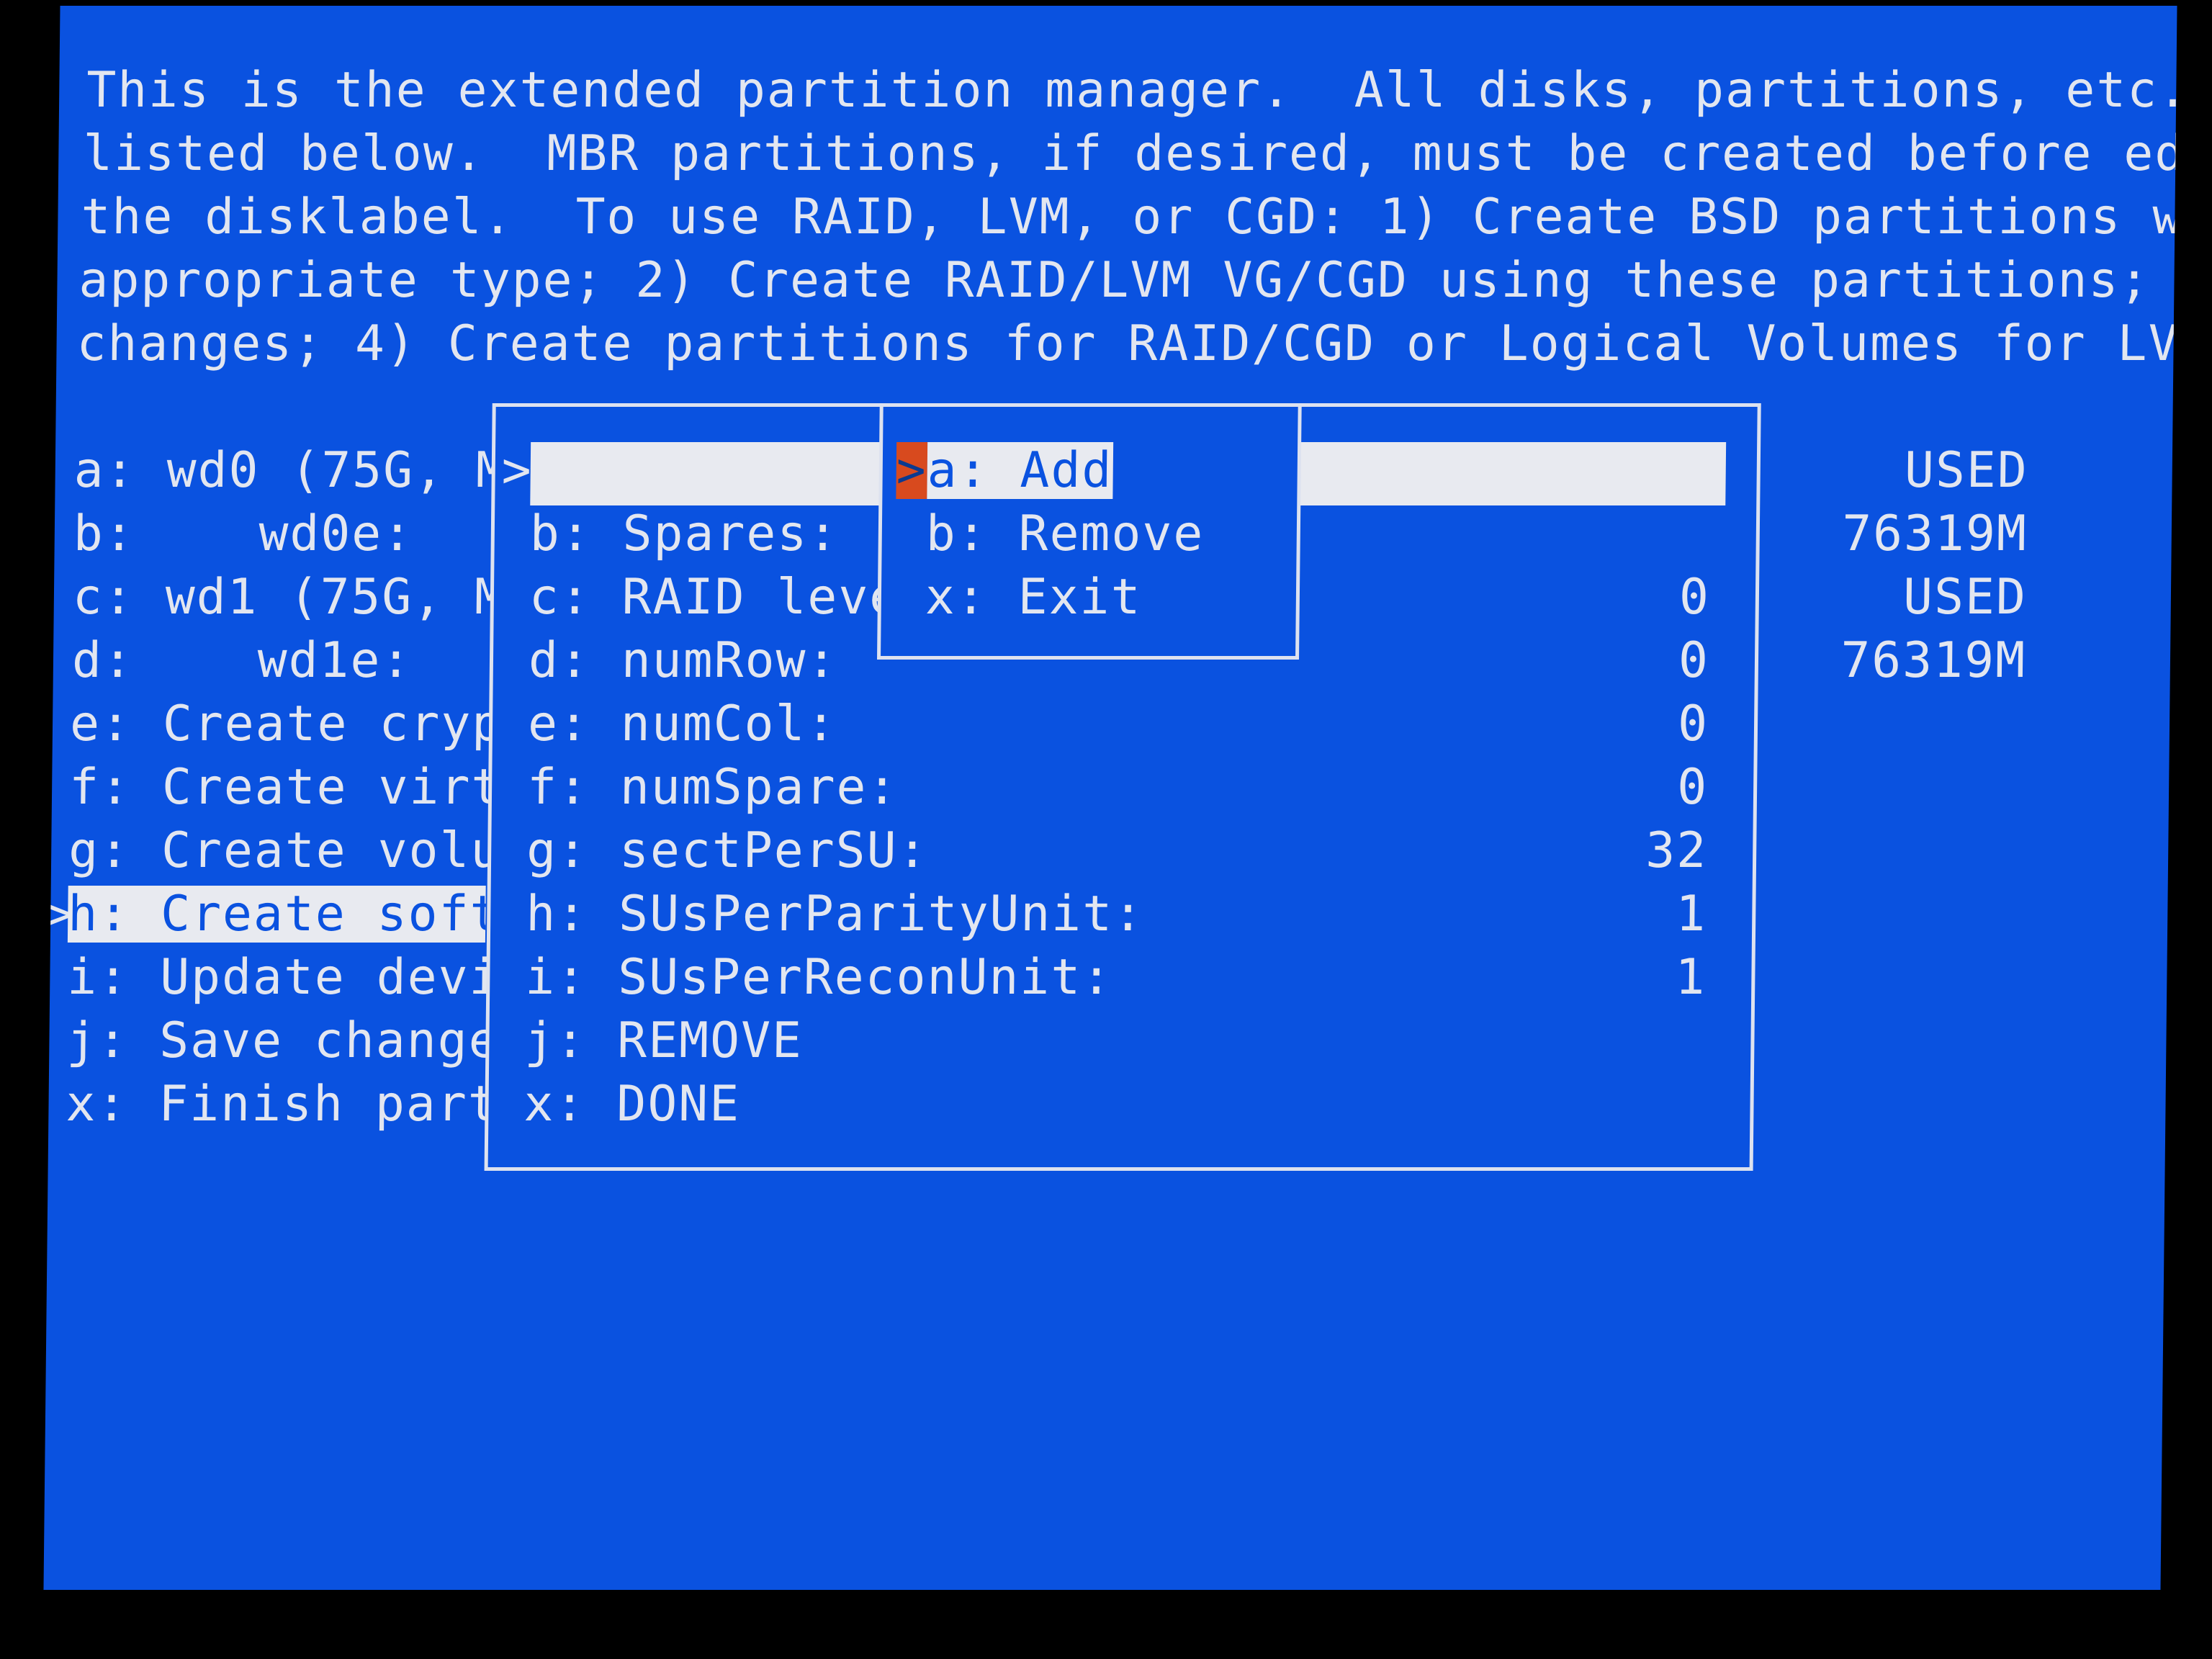 The image size is (2212, 1659). I want to click on menu-item-d: d: wd1e:, so click(242, 661).